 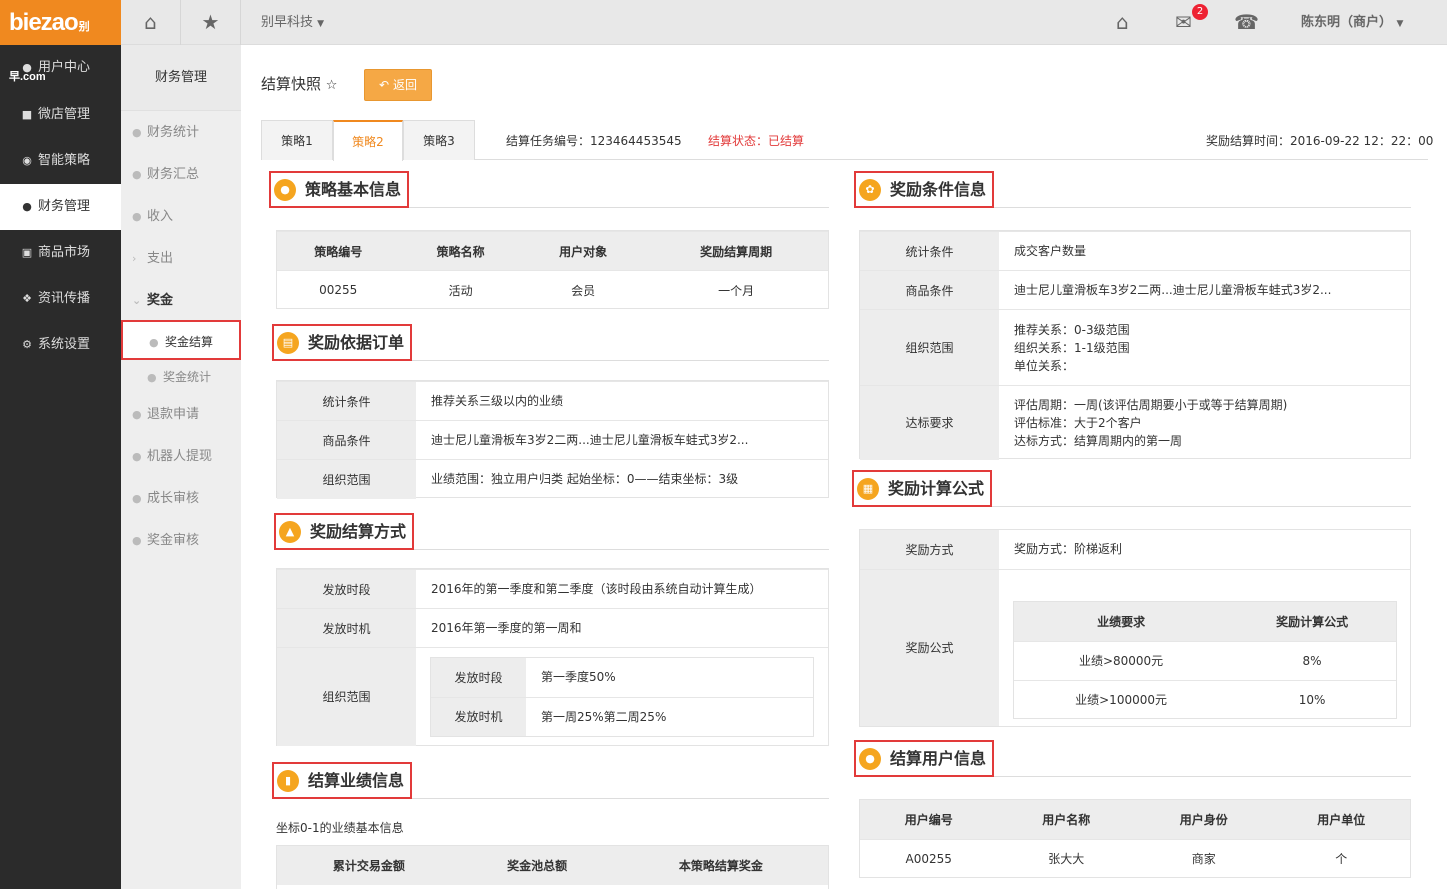 What do you see at coordinates (929, 422) in the screenshot?
I see `table-cell: 达标要求` at bounding box center [929, 422].